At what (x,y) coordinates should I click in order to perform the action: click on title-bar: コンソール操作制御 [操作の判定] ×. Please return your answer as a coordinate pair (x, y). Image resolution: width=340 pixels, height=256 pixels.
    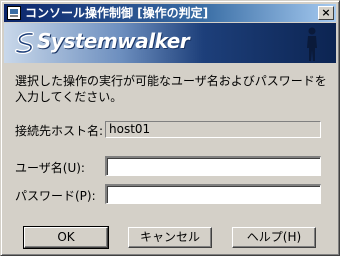
    Looking at the image, I should click on (170, 13).